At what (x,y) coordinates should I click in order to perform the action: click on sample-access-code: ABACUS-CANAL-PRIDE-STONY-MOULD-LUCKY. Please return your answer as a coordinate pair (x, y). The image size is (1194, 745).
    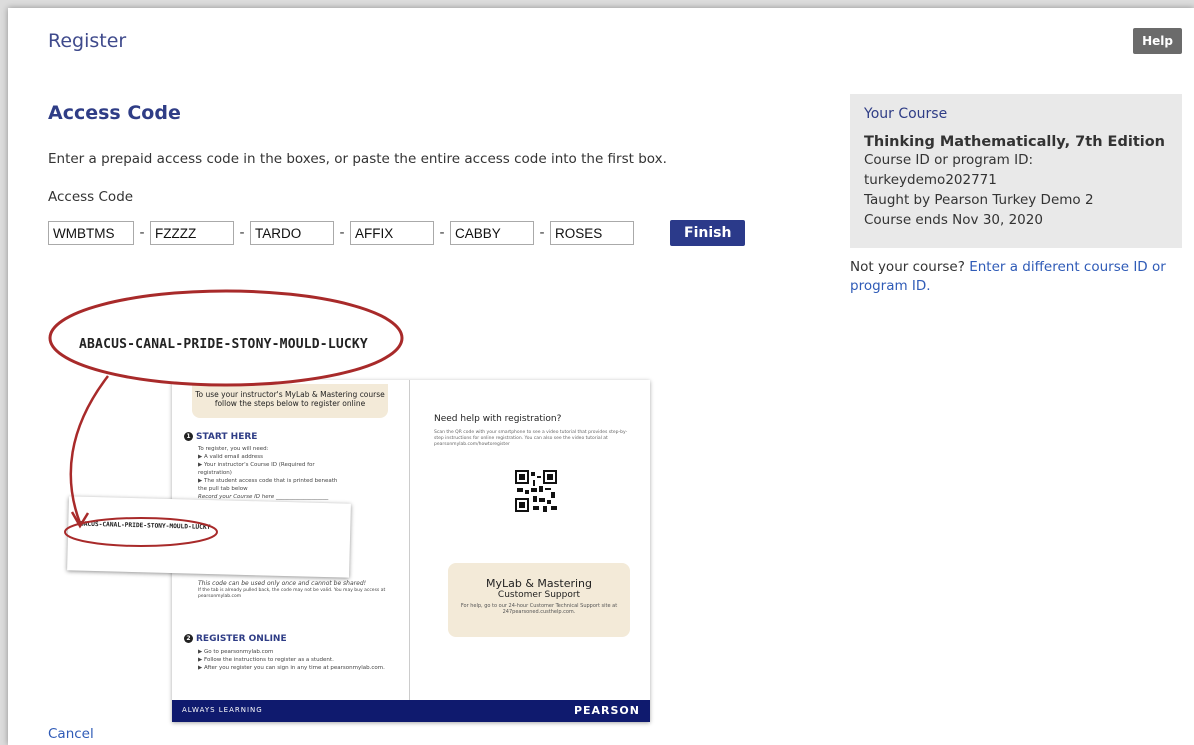
    Looking at the image, I should click on (223, 344).